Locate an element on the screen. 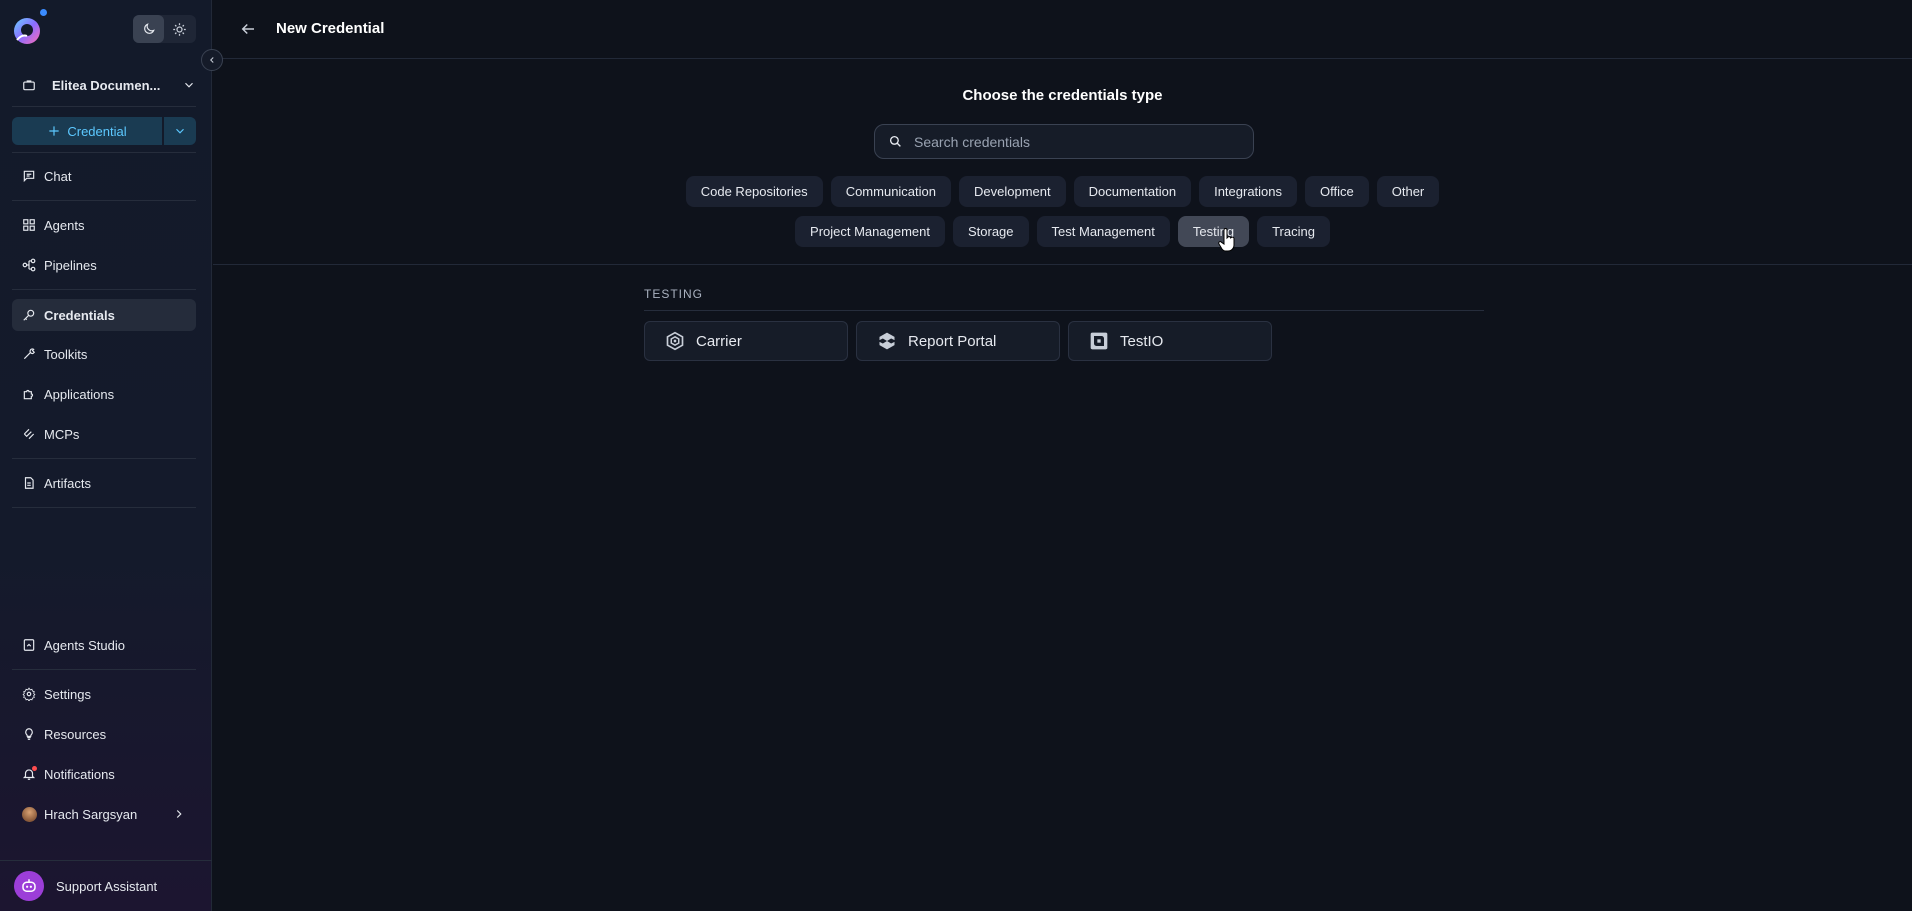  credential-card-carrier: Carrier is located at coordinates (746, 341).